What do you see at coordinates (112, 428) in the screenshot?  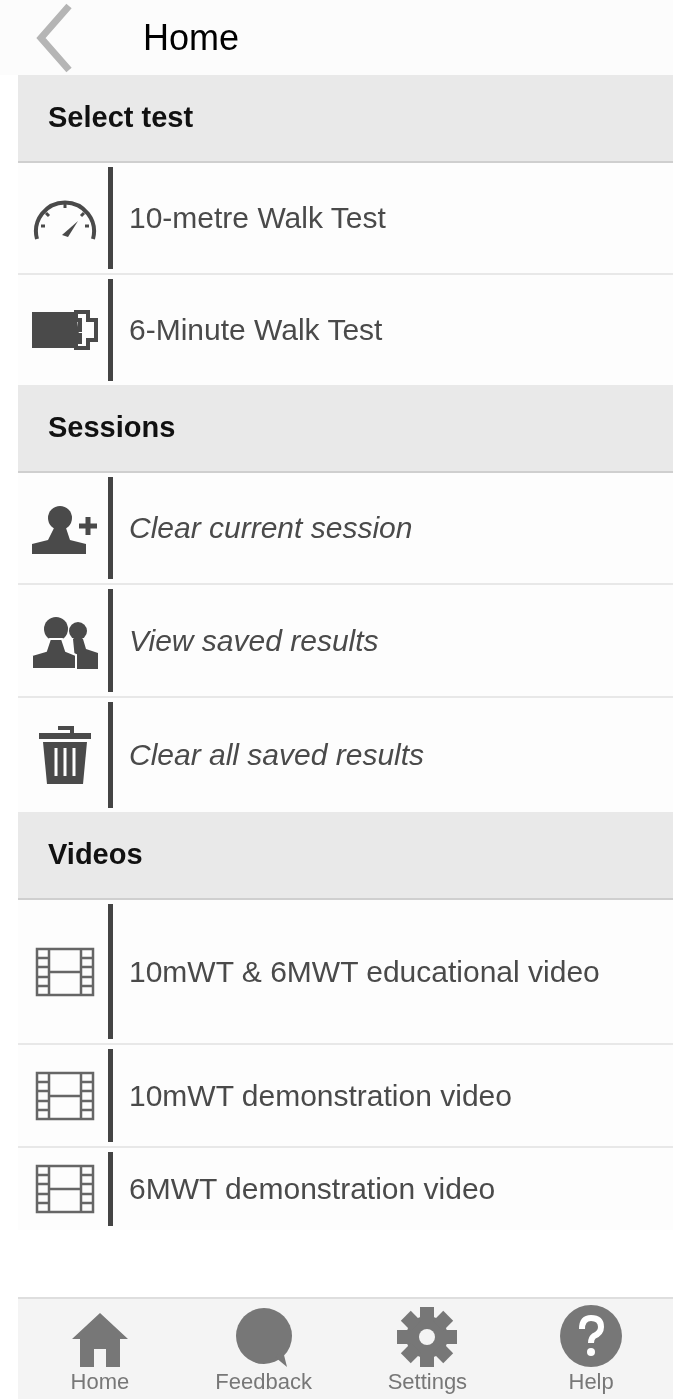 I see `section-heading: Sessions` at bounding box center [112, 428].